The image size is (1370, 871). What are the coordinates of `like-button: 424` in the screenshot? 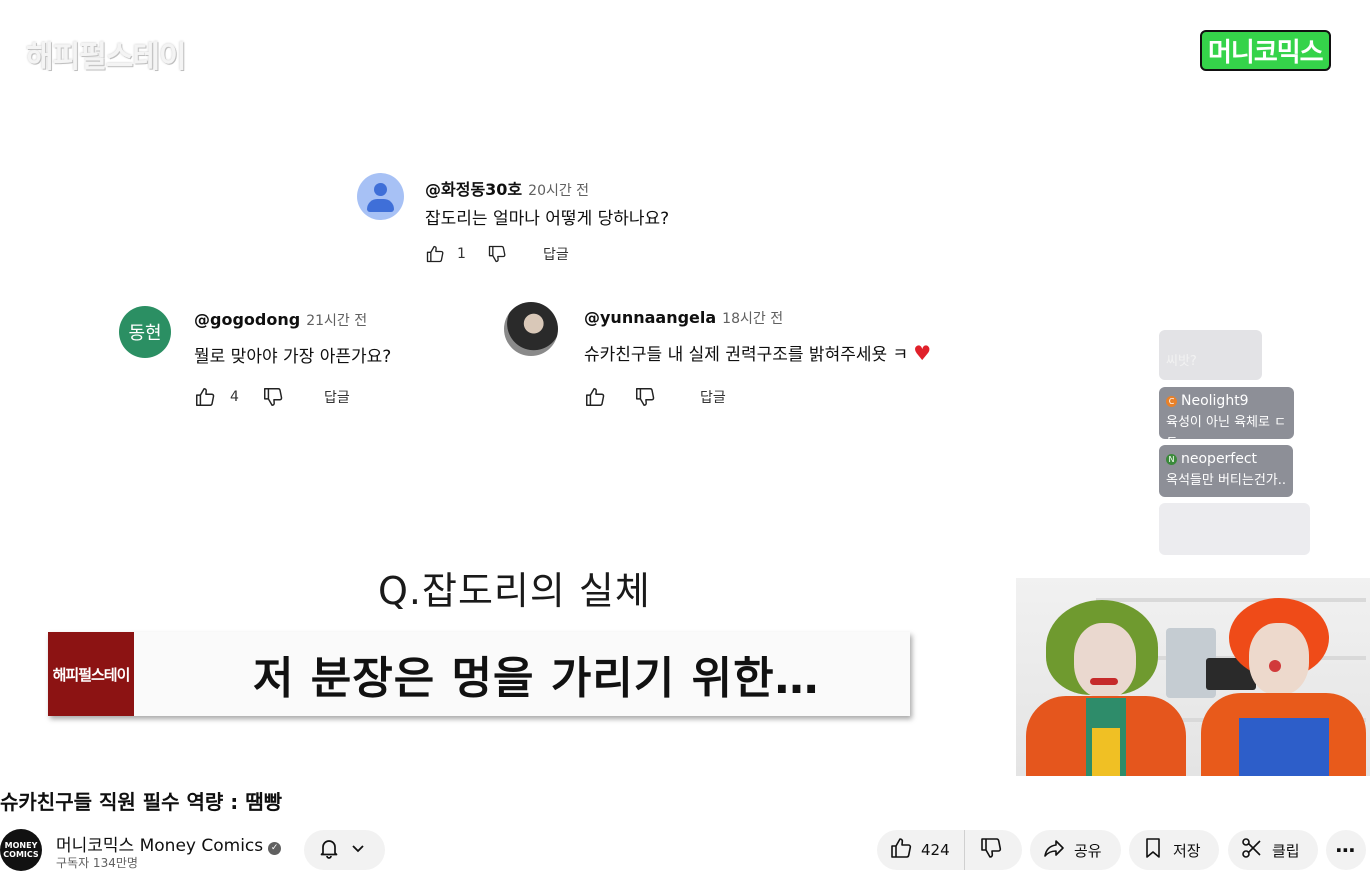 It's located at (921, 850).